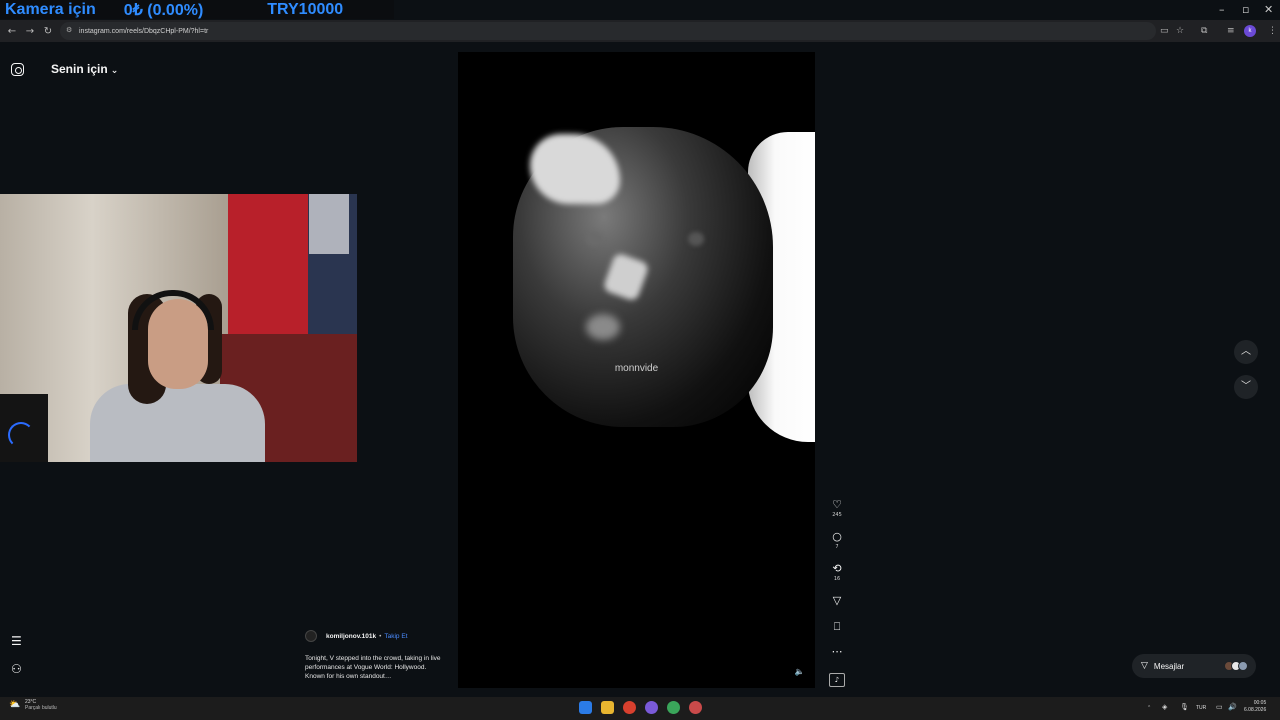  I want to click on volume-icon: 🔊, so click(1232, 707).